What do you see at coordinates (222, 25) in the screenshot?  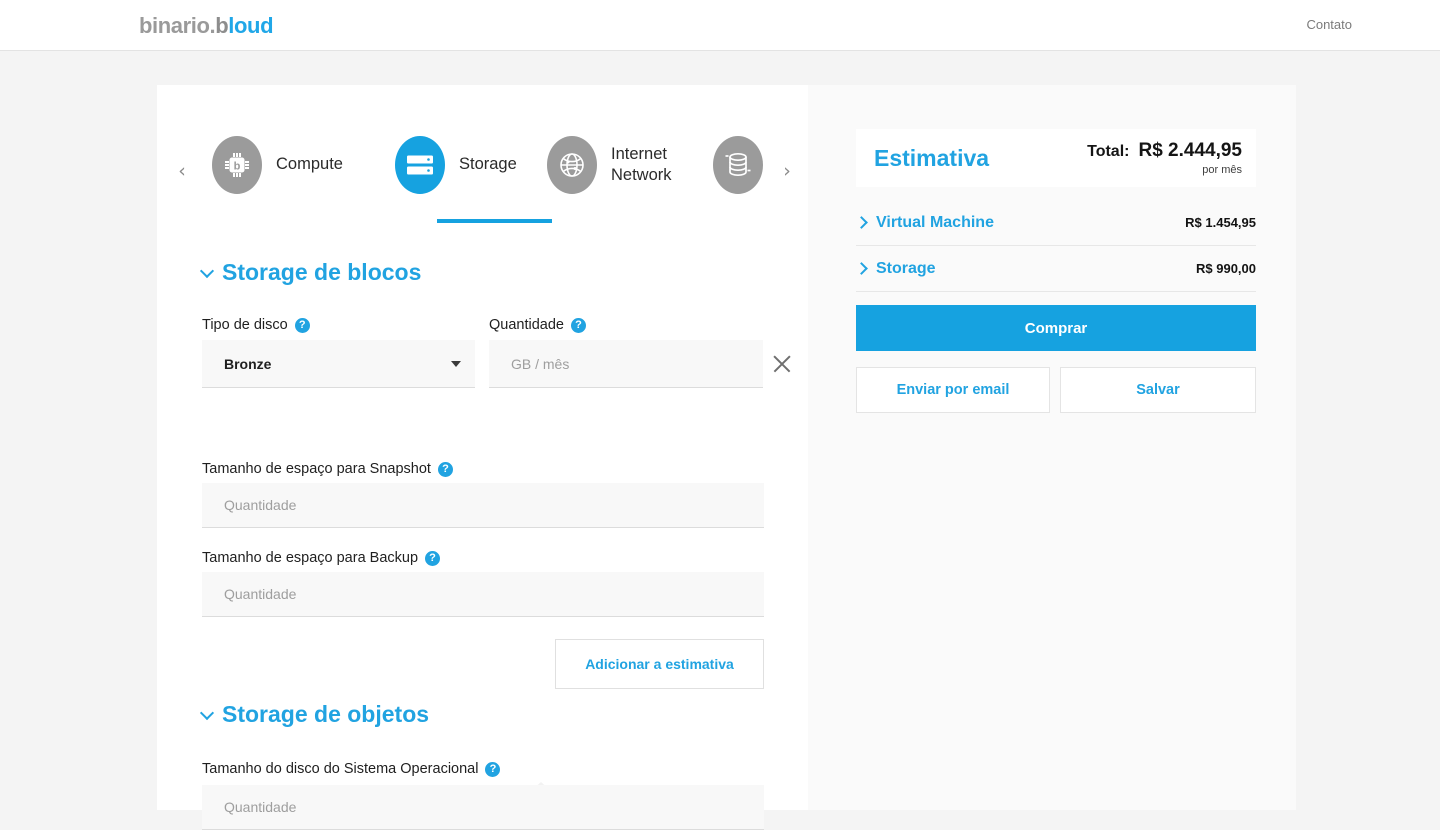 I see `logo-mark-icon: b` at bounding box center [222, 25].